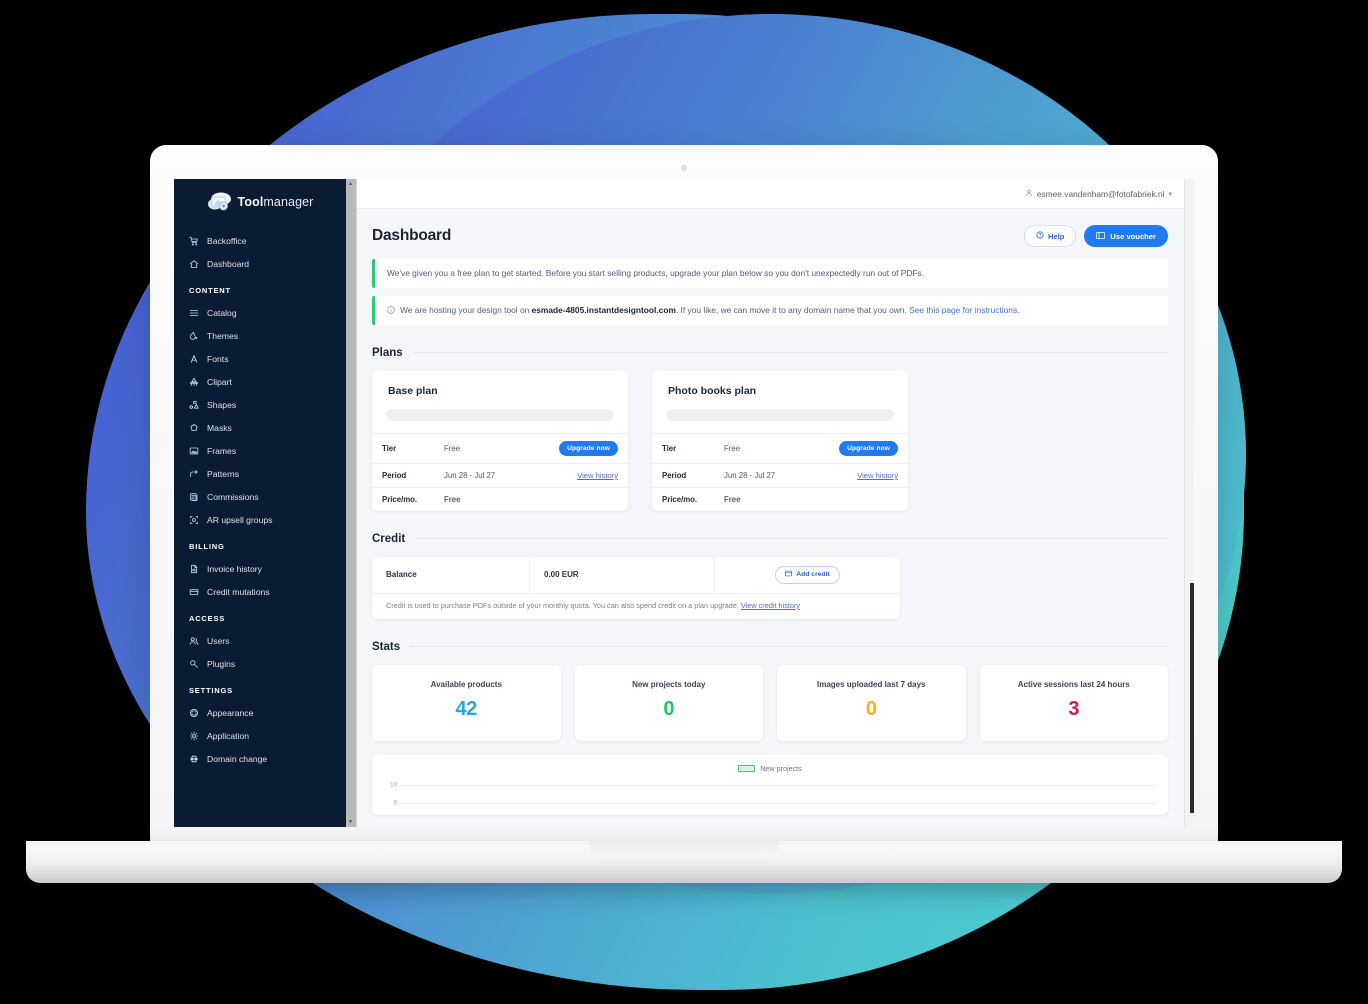 The height and width of the screenshot is (1004, 1368). What do you see at coordinates (260, 263) in the screenshot?
I see `sidebar-item-dashboard: Dashboard` at bounding box center [260, 263].